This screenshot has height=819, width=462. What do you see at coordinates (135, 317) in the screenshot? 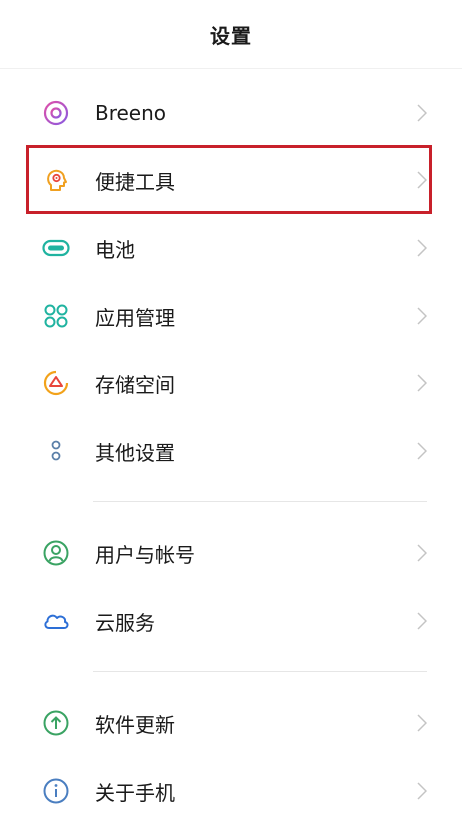
I see `settings-item-label: 应用管理` at bounding box center [135, 317].